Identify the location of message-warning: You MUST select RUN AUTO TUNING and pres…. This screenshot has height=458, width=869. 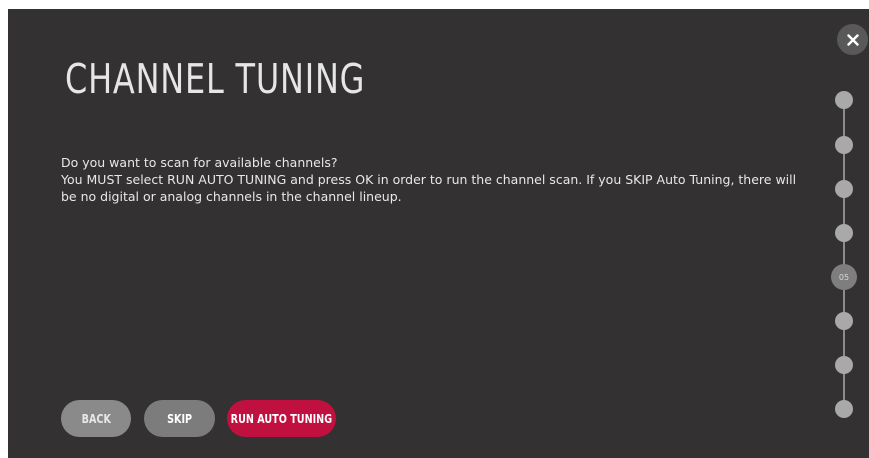
(429, 188).